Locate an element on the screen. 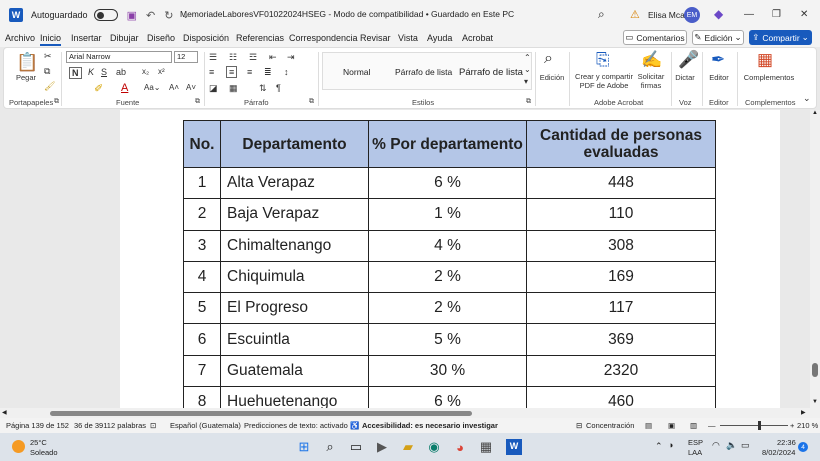 This screenshot has width=820, height=461. cell-percent: 5 % is located at coordinates (447, 339).